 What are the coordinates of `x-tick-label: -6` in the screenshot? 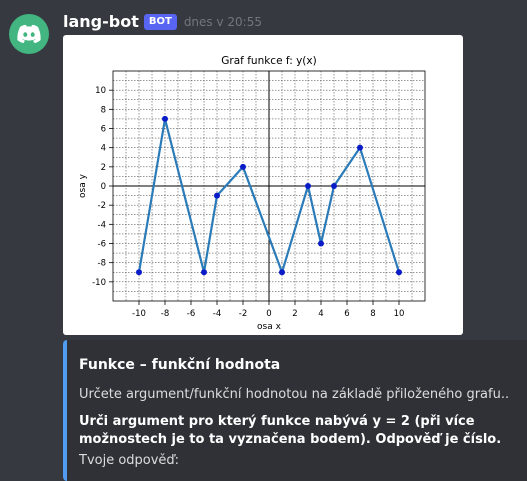 It's located at (191, 314).